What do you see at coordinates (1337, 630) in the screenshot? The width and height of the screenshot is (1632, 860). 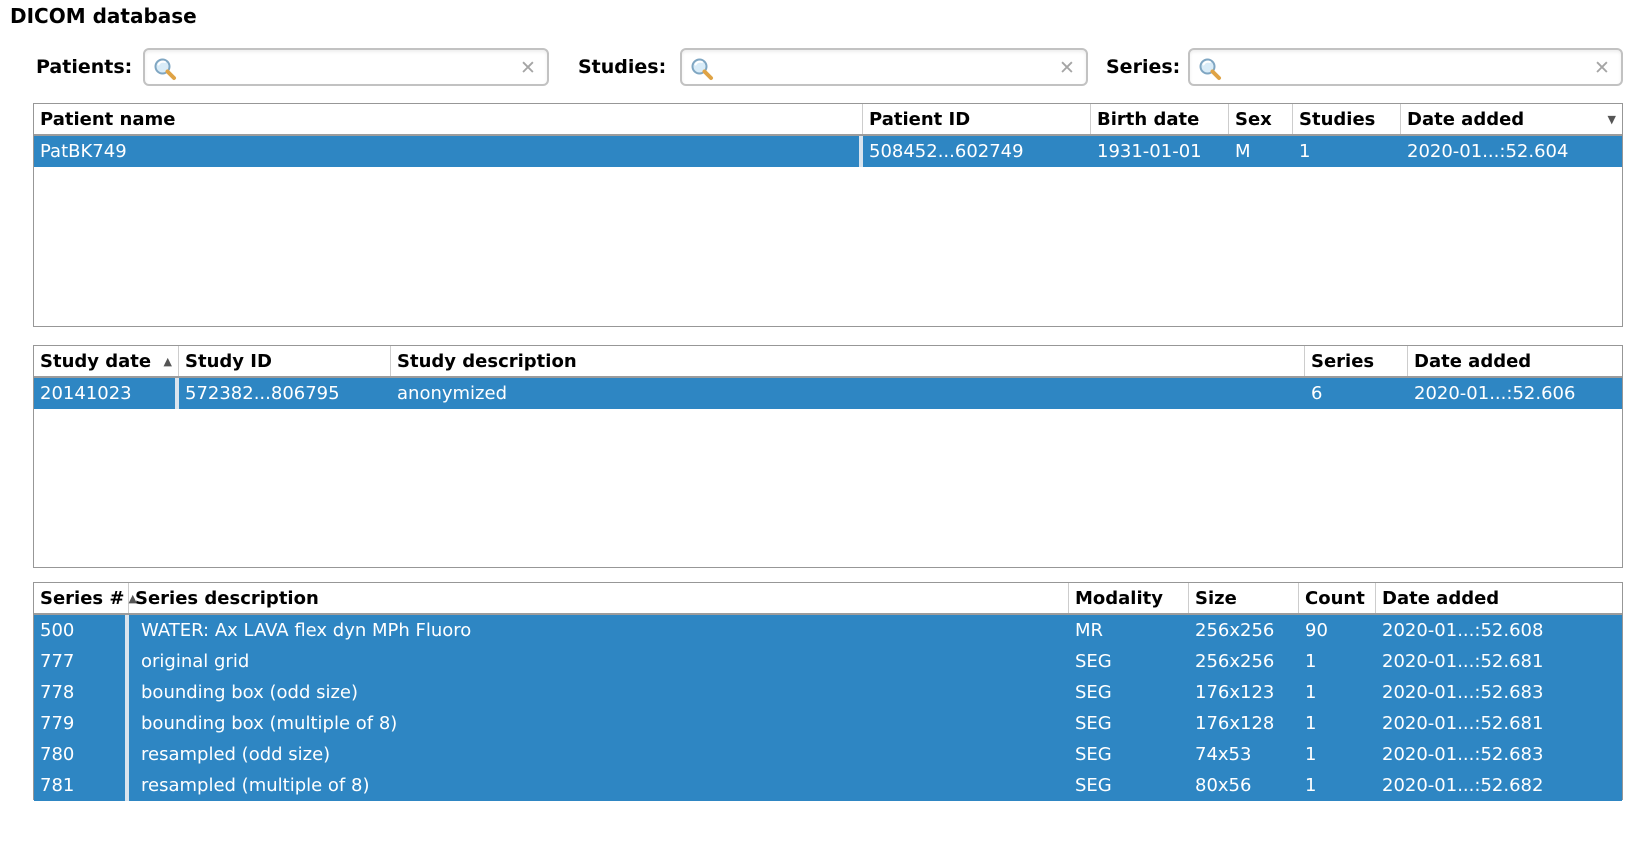 I see `count-cell: 90` at bounding box center [1337, 630].